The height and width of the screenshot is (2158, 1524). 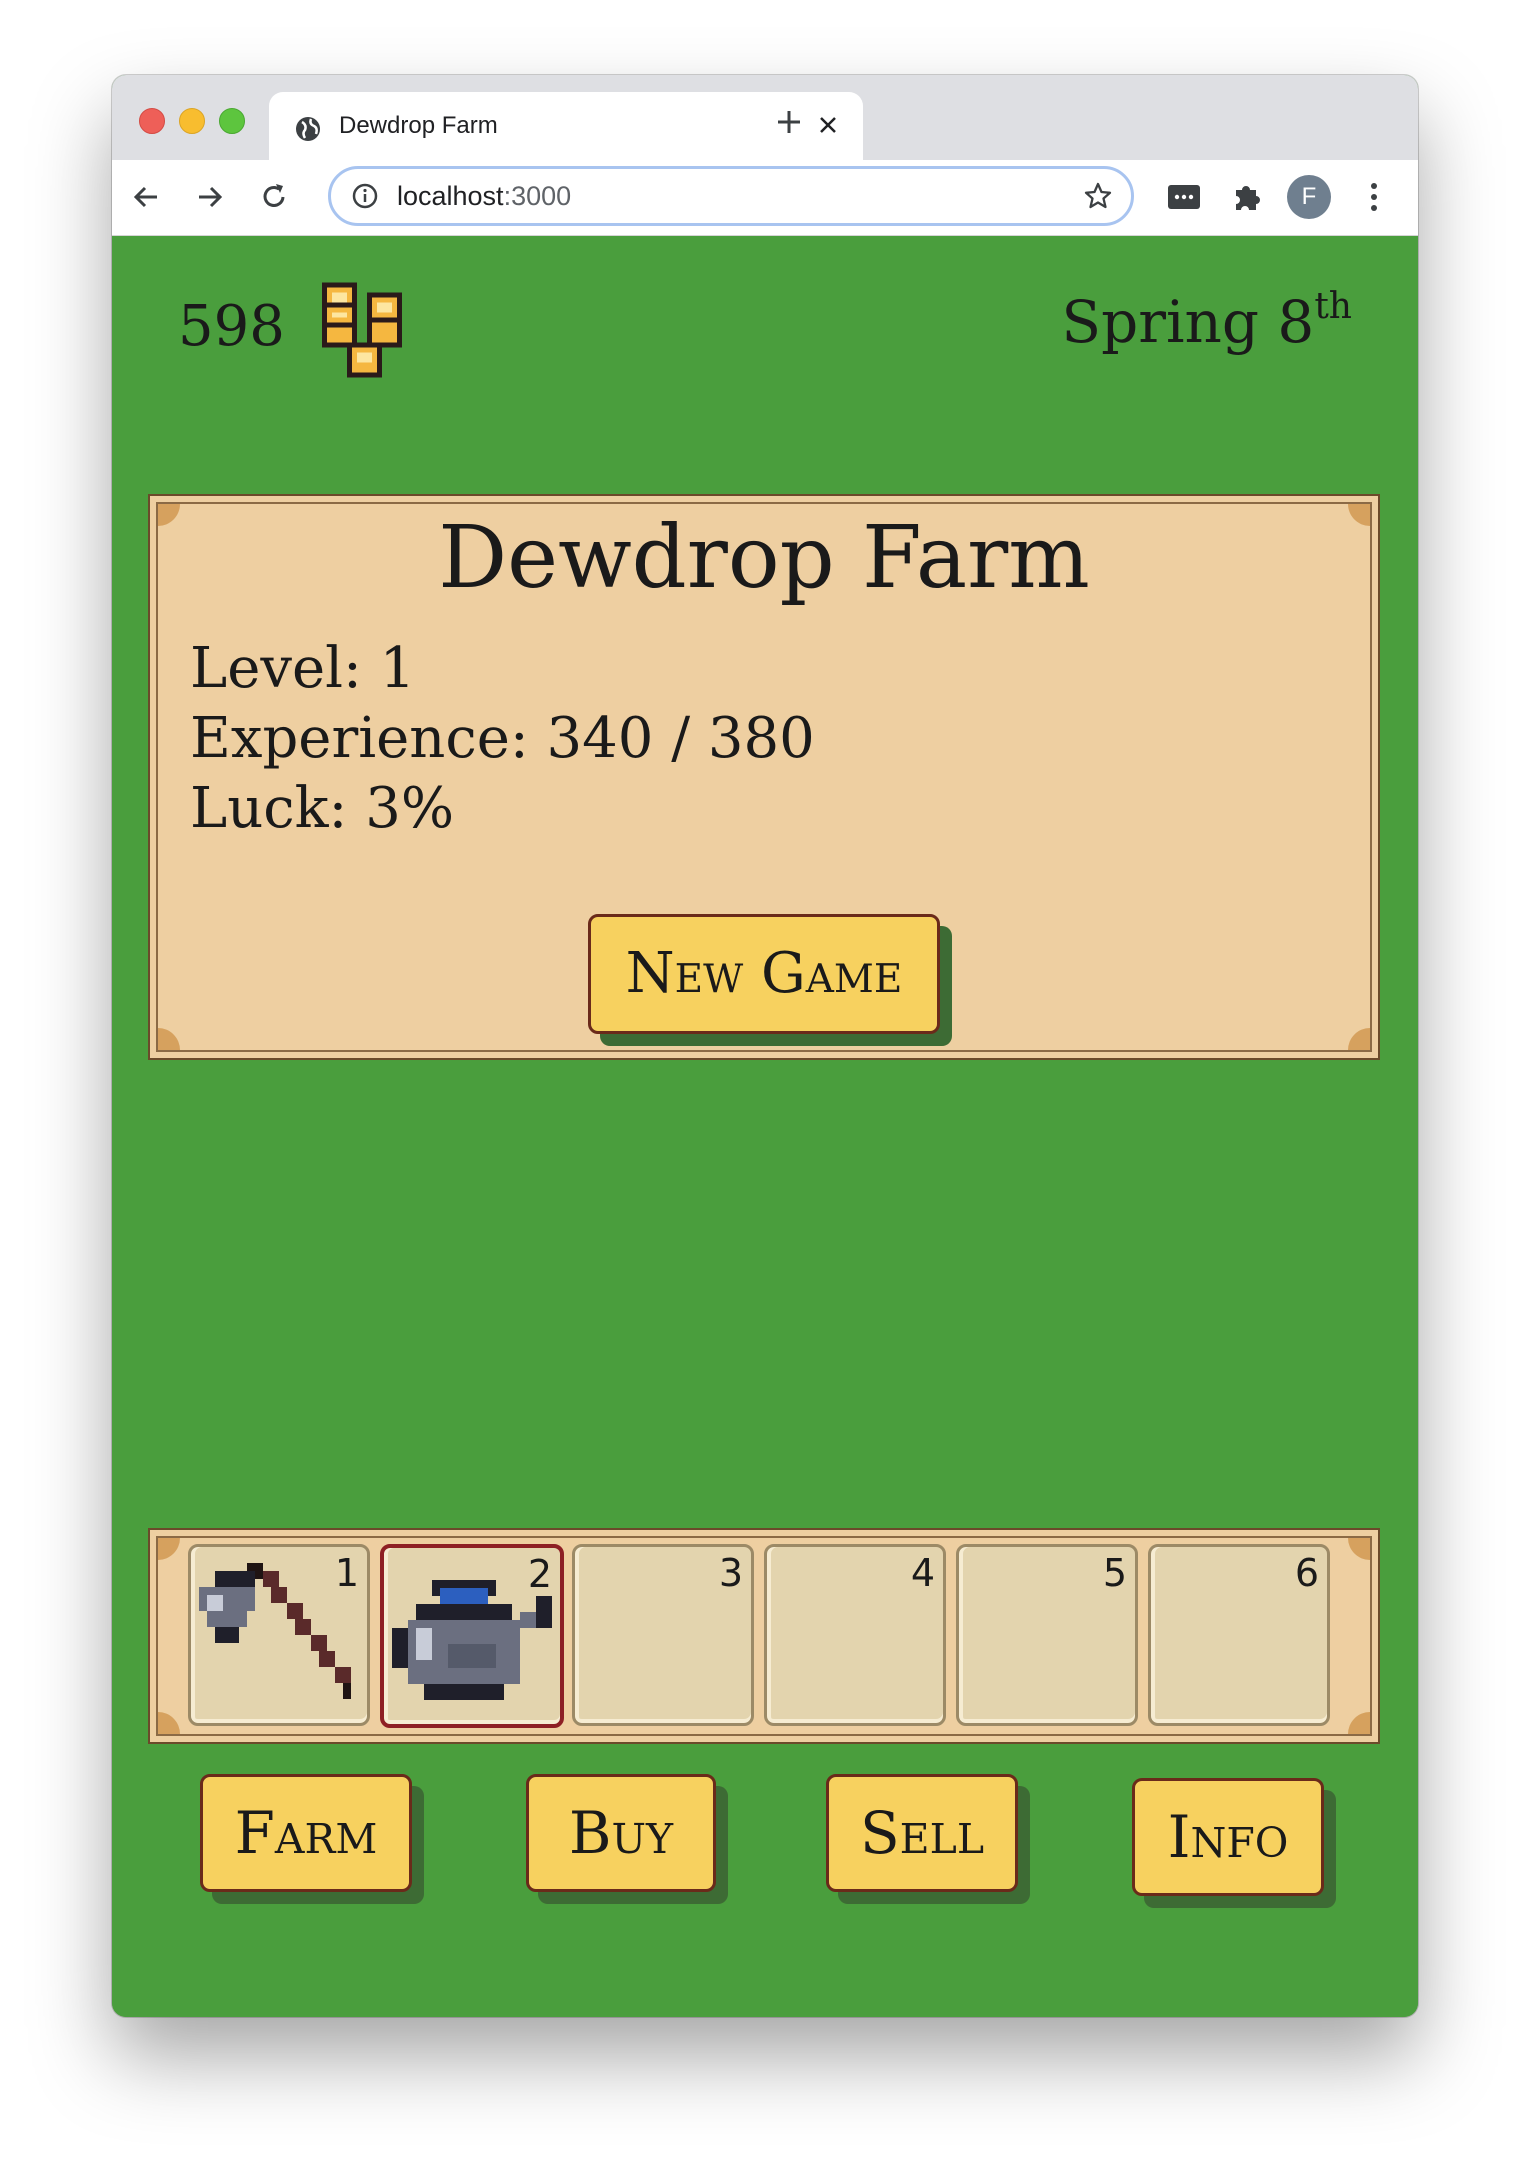 What do you see at coordinates (210, 197) in the screenshot?
I see `forward-arrow-icon` at bounding box center [210, 197].